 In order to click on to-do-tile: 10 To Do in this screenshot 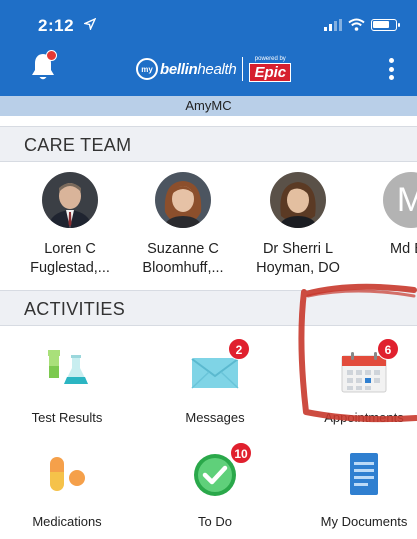, I will do `click(215, 485)`.